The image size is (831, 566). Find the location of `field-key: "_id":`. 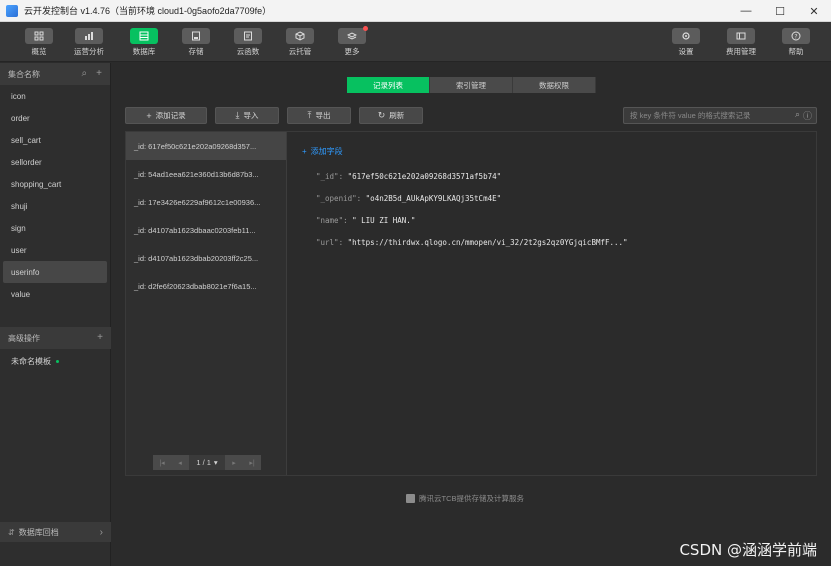

field-key: "_id": is located at coordinates (330, 176).